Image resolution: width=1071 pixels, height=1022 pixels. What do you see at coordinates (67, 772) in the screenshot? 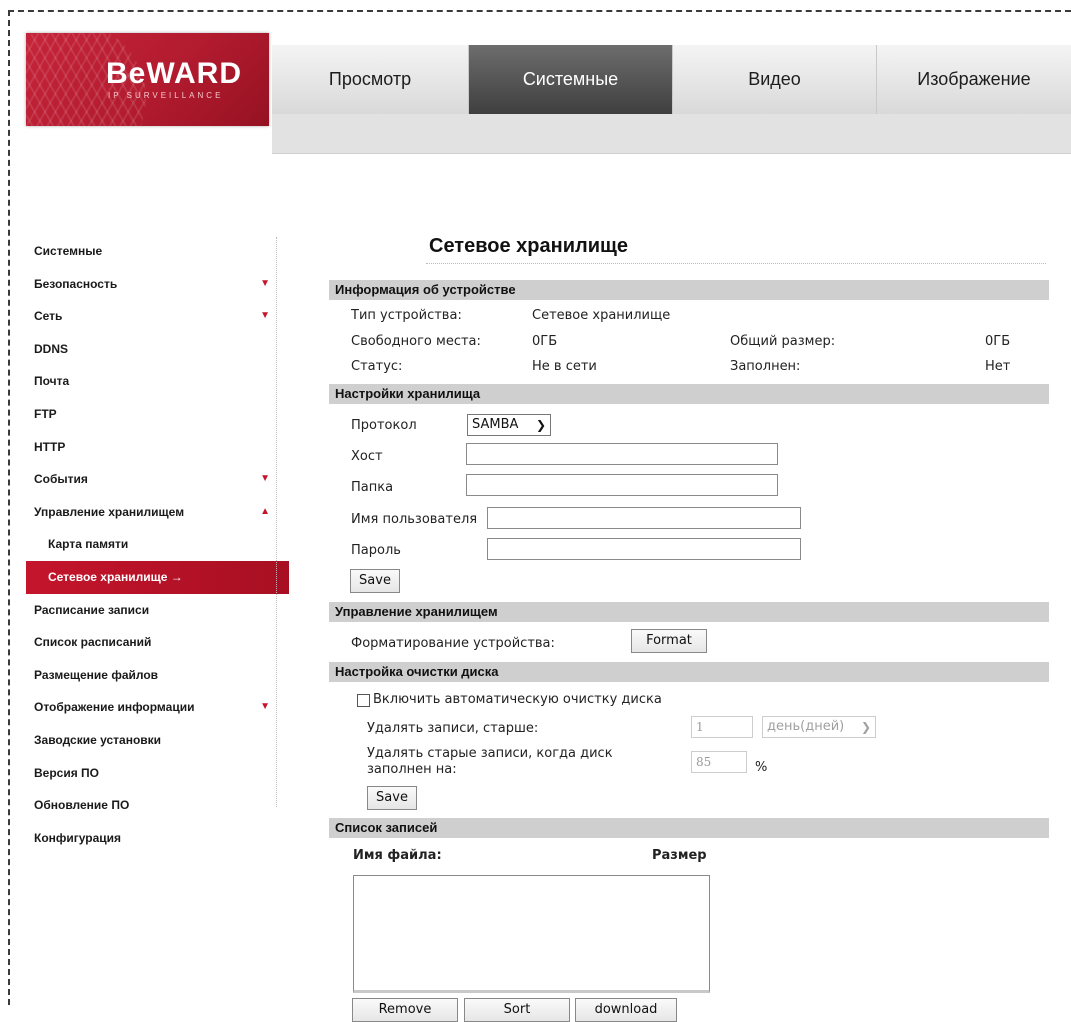
I see `sidebar-item-label: Версия ПО` at bounding box center [67, 772].